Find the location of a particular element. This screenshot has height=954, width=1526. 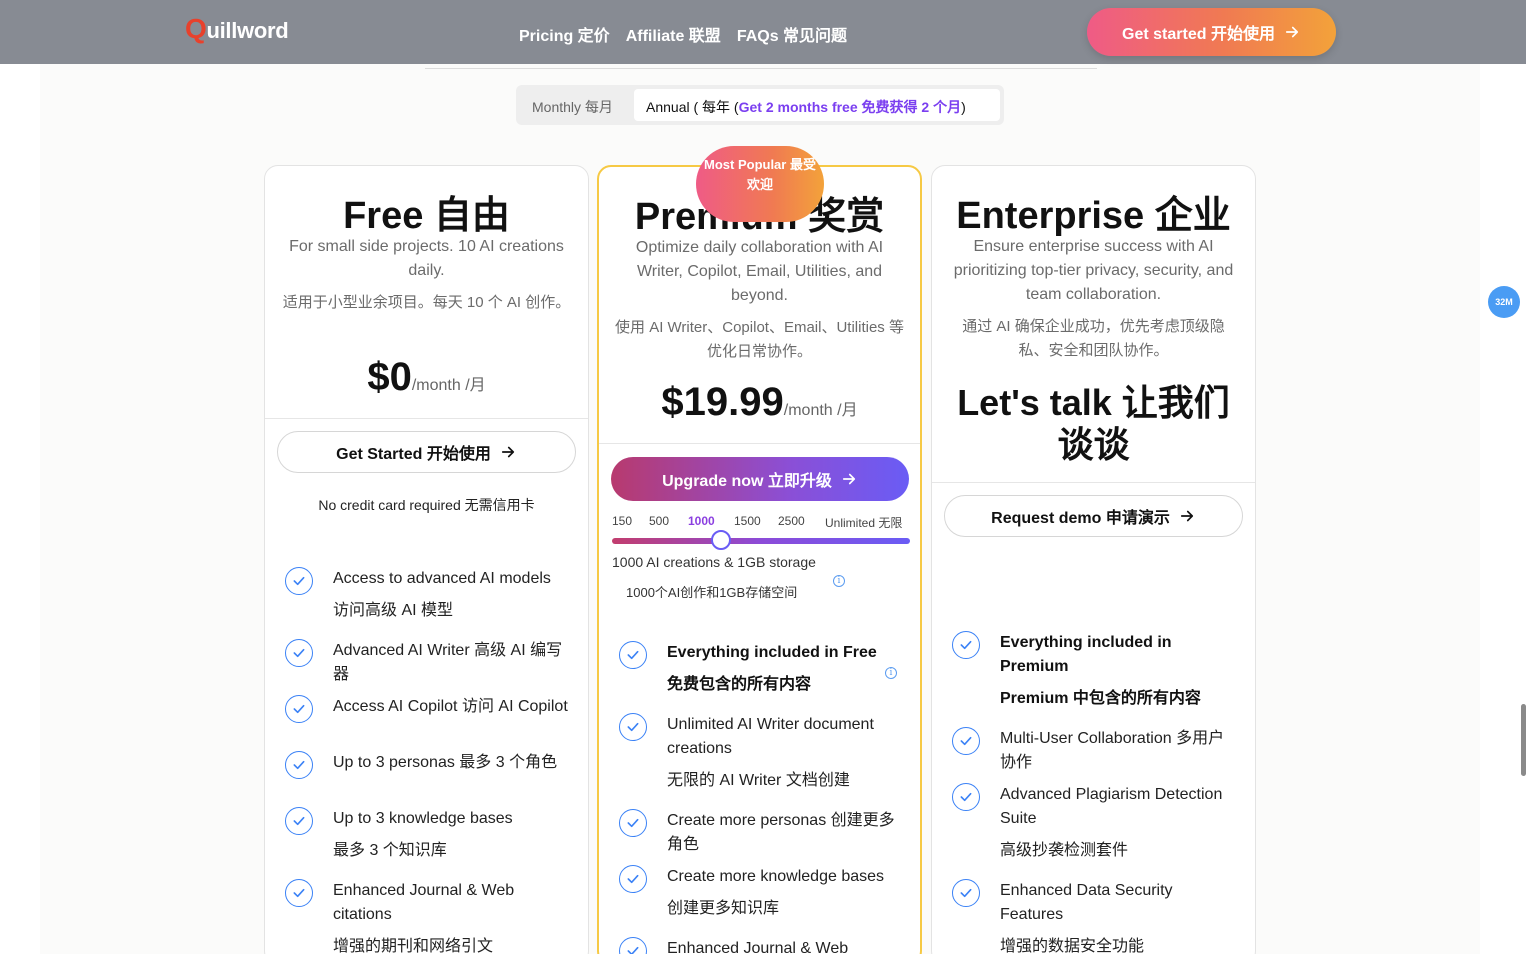

request-demo-button: Request demo 申请演示 is located at coordinates (1093, 516).